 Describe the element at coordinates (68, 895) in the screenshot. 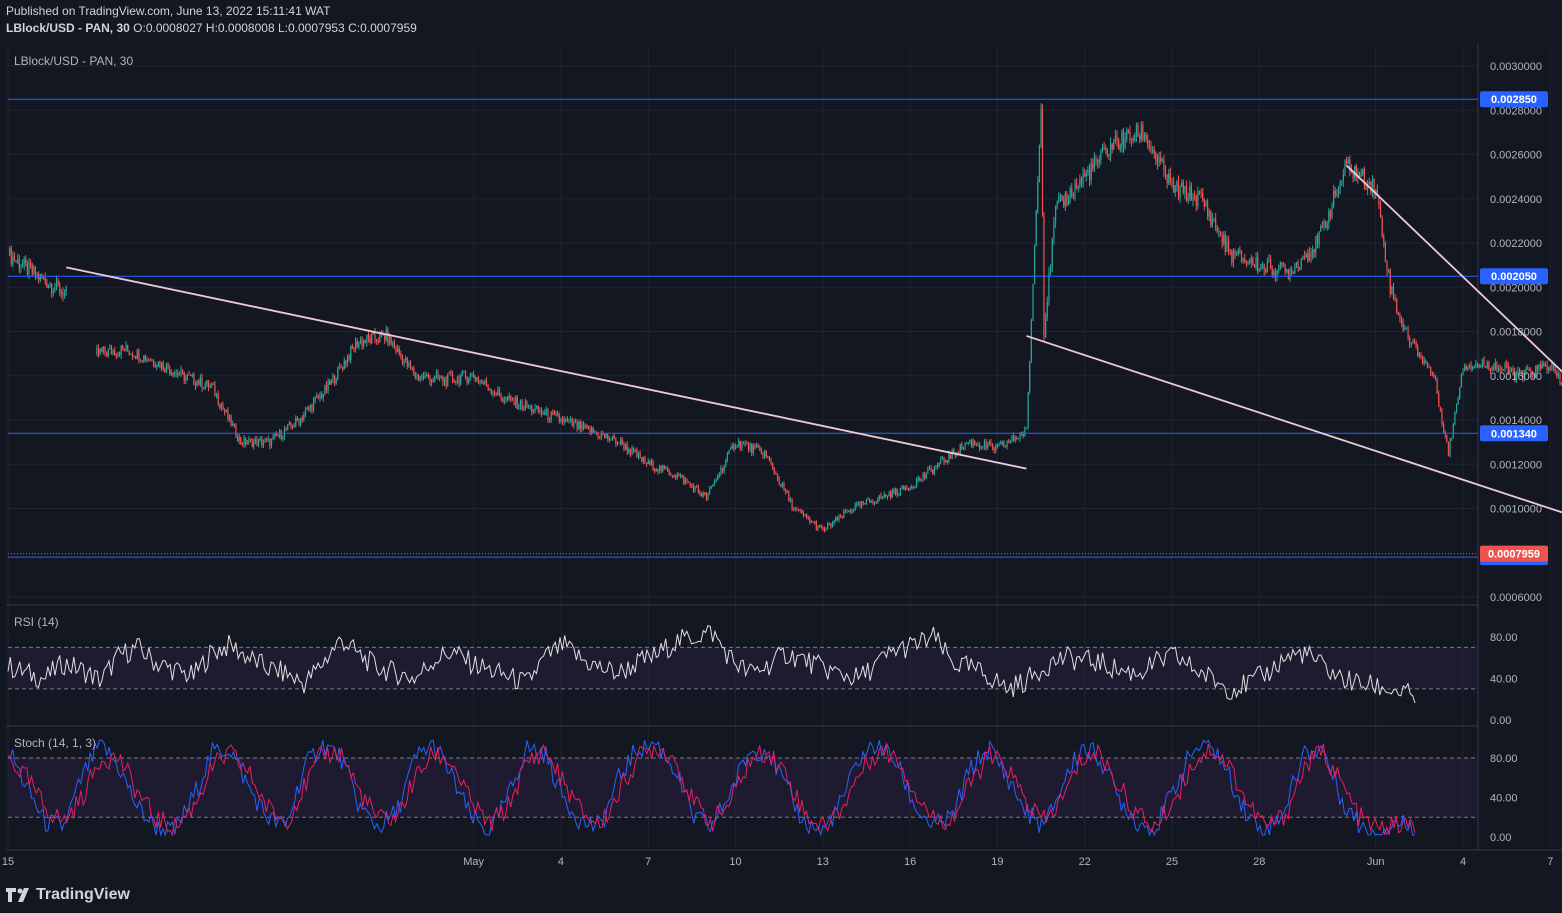

I see `tradingview-logo: TradingView` at that location.